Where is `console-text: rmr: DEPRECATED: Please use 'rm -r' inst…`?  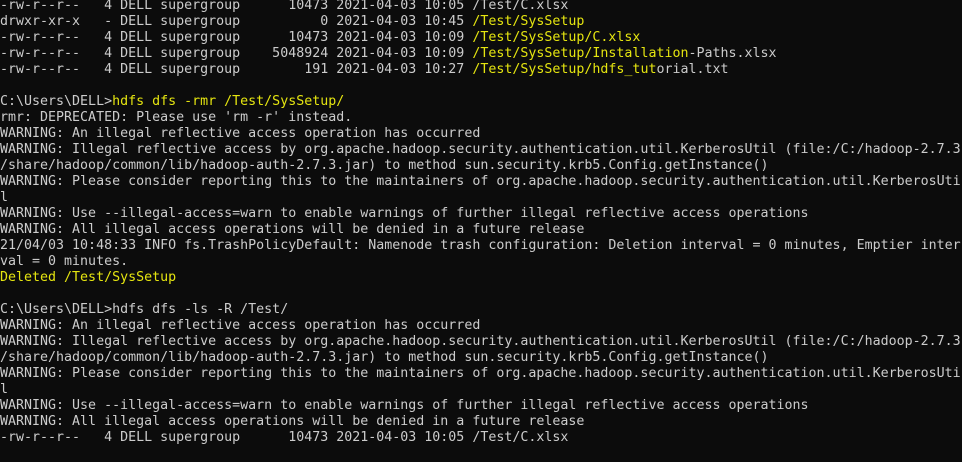
console-text: rmr: DEPRECATED: Please use 'rm -r' inst… is located at coordinates (176, 117).